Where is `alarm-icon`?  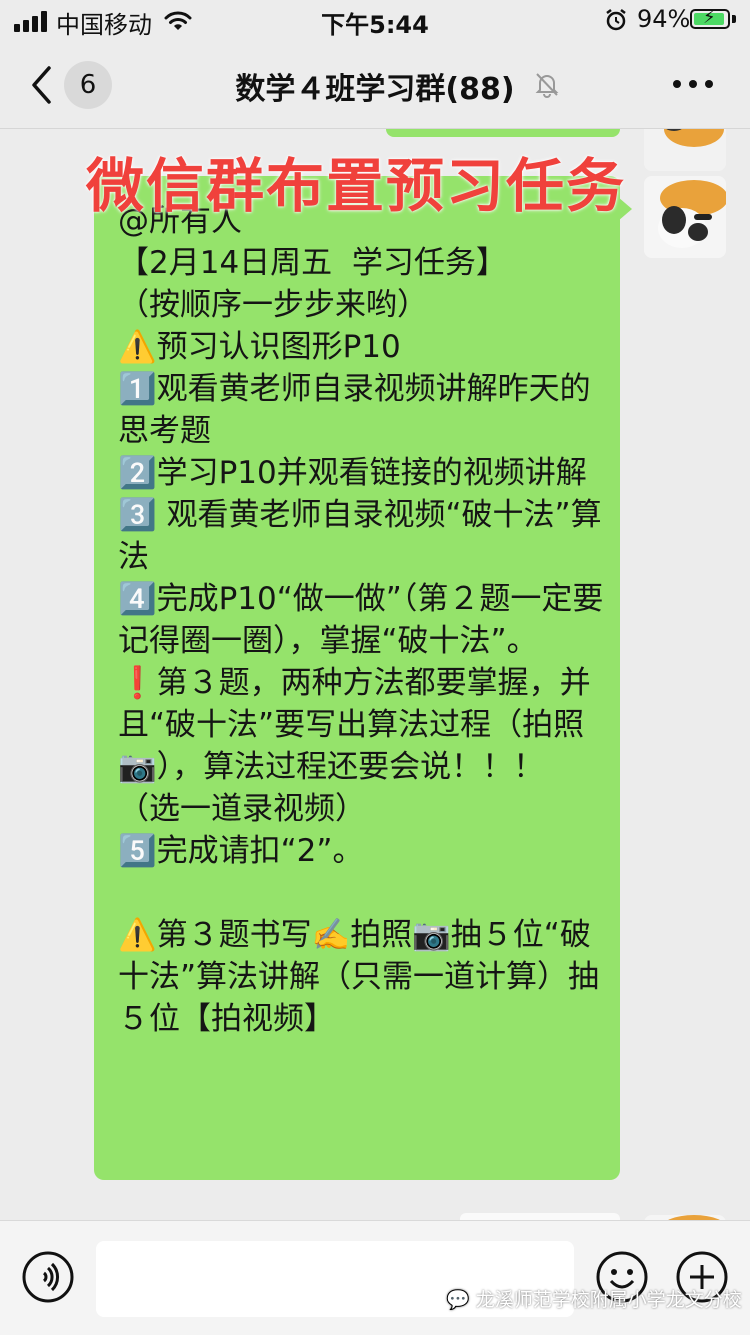
alarm-icon is located at coordinates (616, 20).